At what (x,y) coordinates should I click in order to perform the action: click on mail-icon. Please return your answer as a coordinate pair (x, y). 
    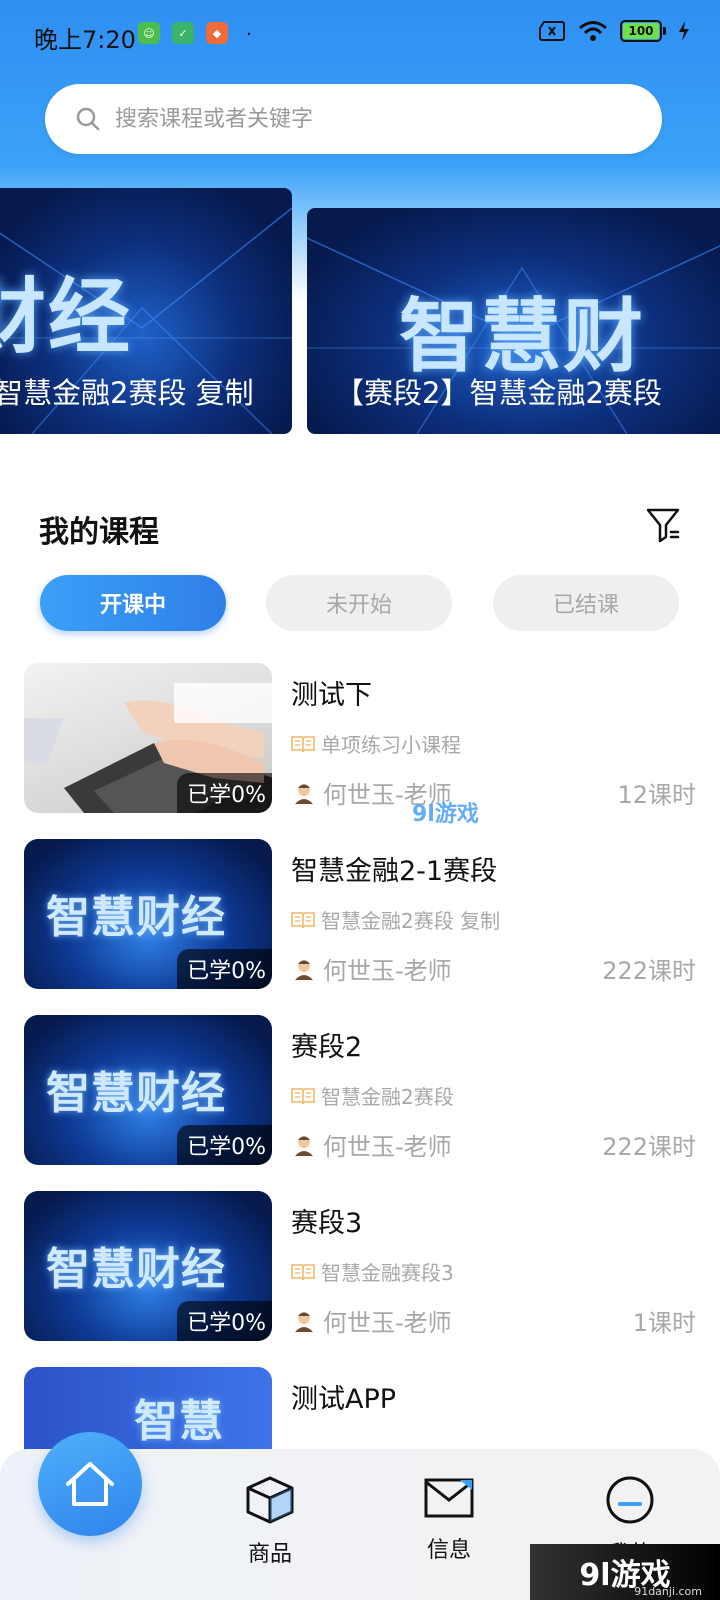
    Looking at the image, I should click on (449, 1498).